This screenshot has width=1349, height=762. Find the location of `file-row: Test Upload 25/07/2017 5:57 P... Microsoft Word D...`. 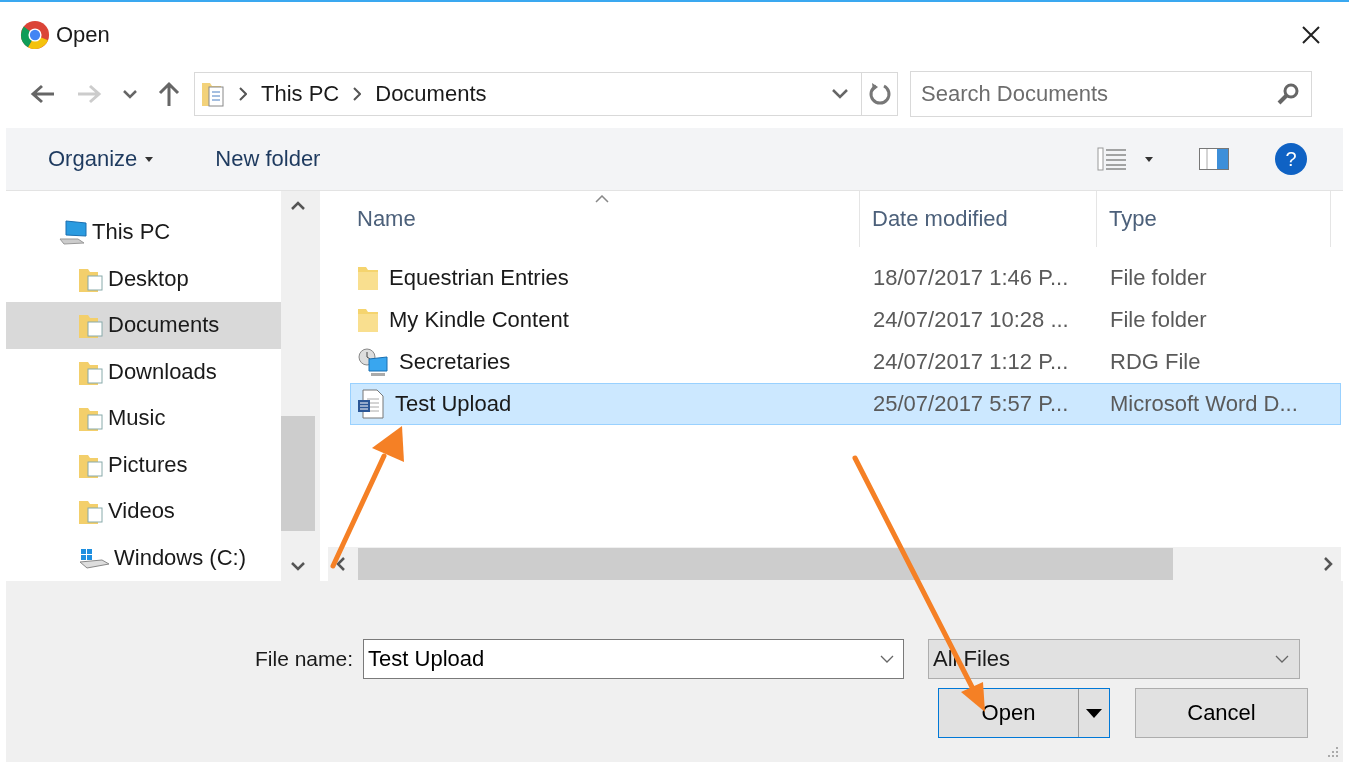

file-row: Test Upload 25/07/2017 5:57 P... Microsoft Word D... is located at coordinates (845, 404).